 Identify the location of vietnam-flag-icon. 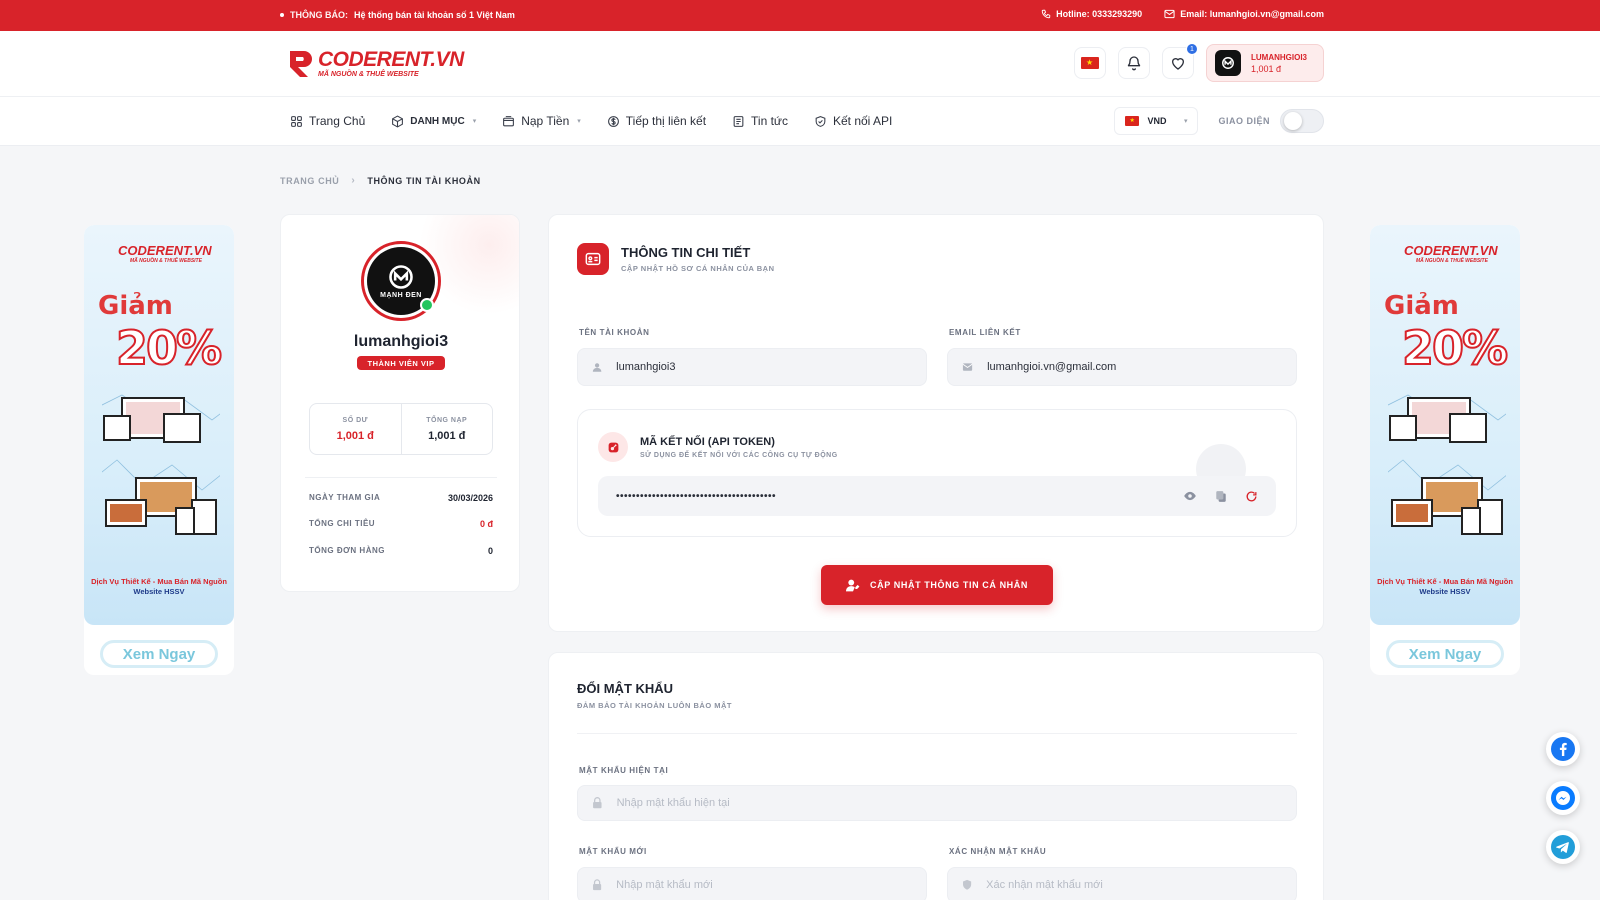
(1090, 63).